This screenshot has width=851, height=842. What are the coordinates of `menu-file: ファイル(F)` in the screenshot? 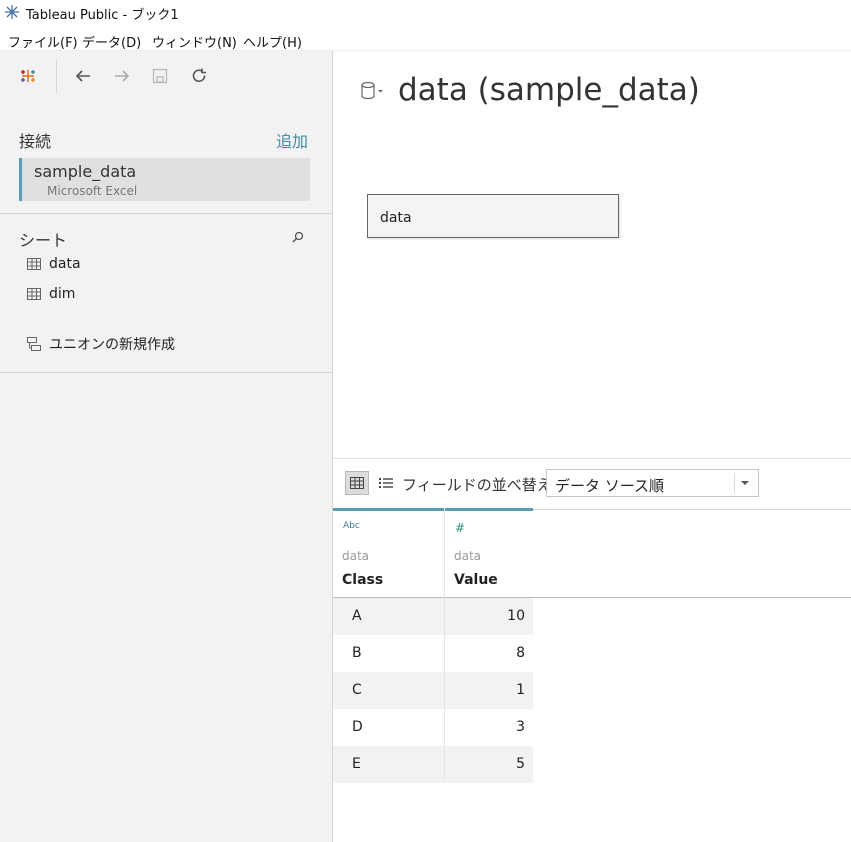 It's located at (43, 41).